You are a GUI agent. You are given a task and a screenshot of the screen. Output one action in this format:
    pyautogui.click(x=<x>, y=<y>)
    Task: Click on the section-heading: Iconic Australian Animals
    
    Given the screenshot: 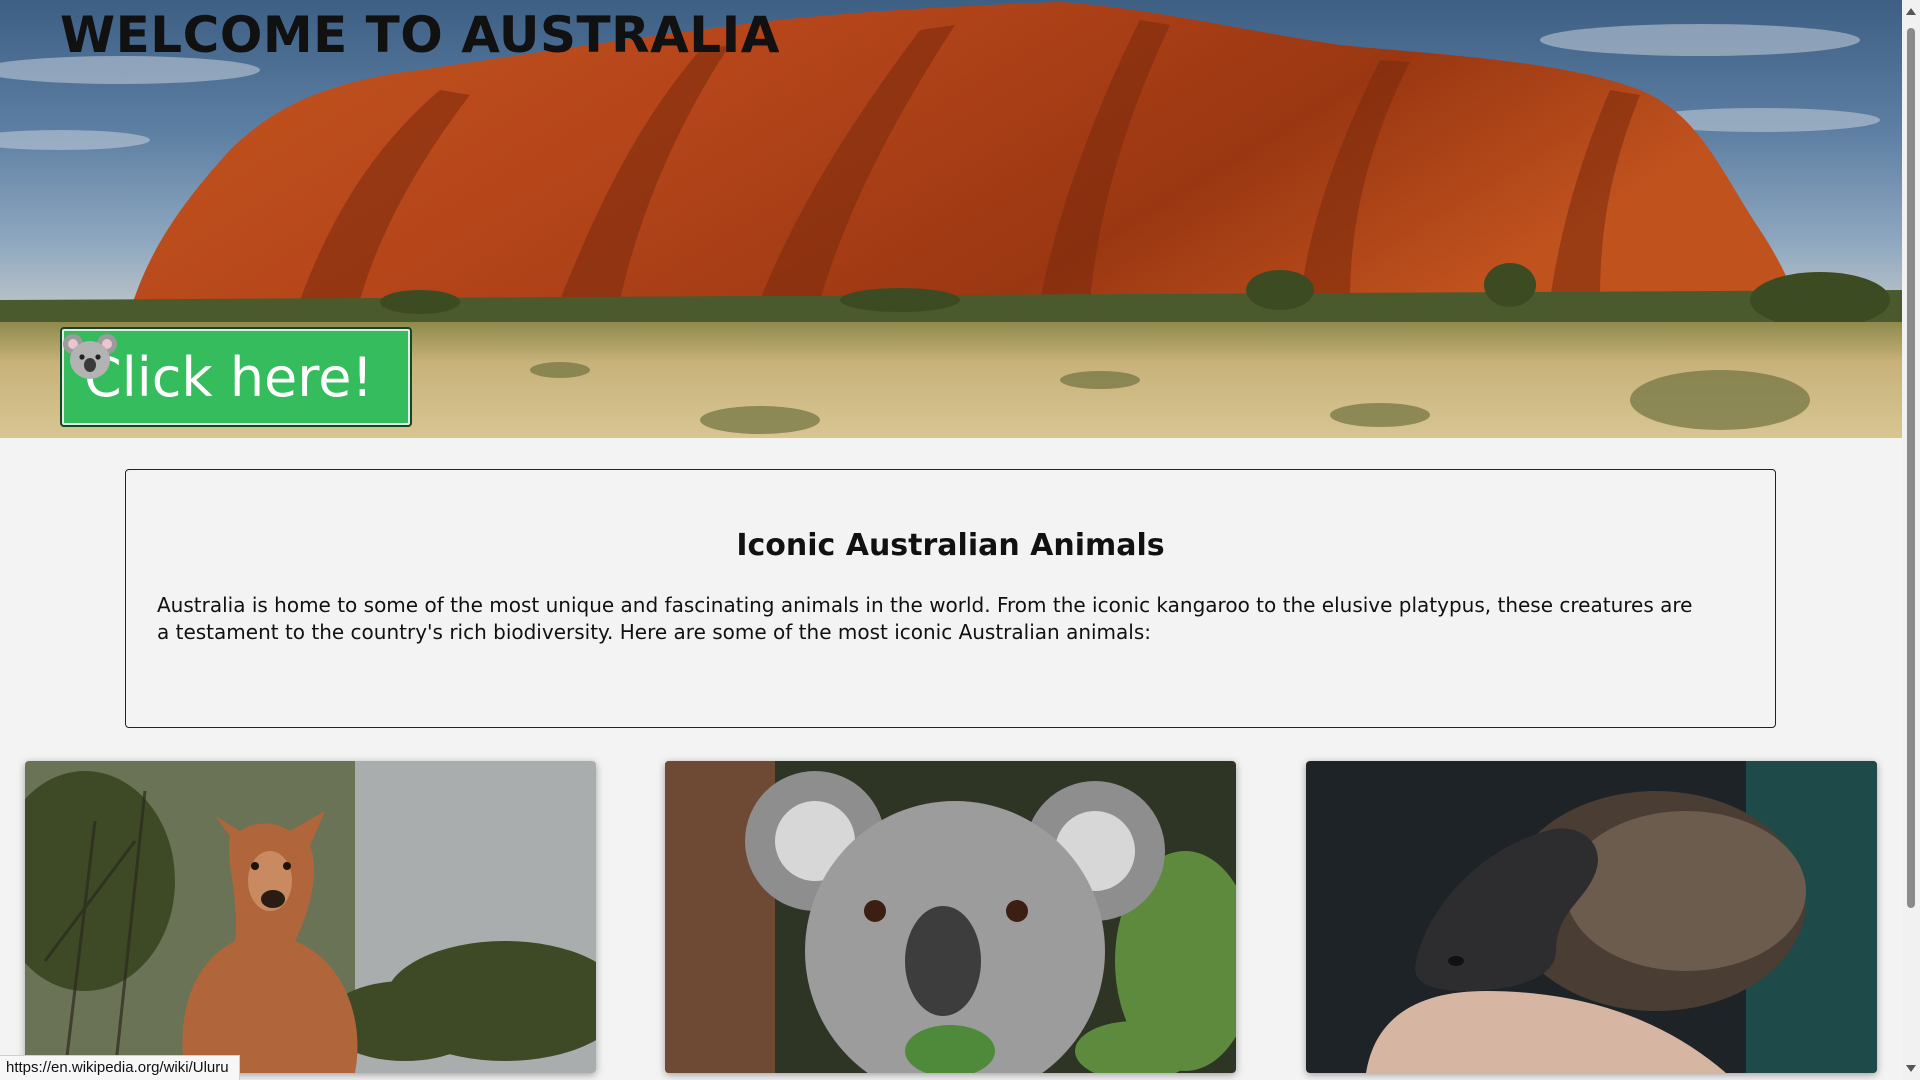 What is the action you would take?
    pyautogui.click(x=950, y=545)
    